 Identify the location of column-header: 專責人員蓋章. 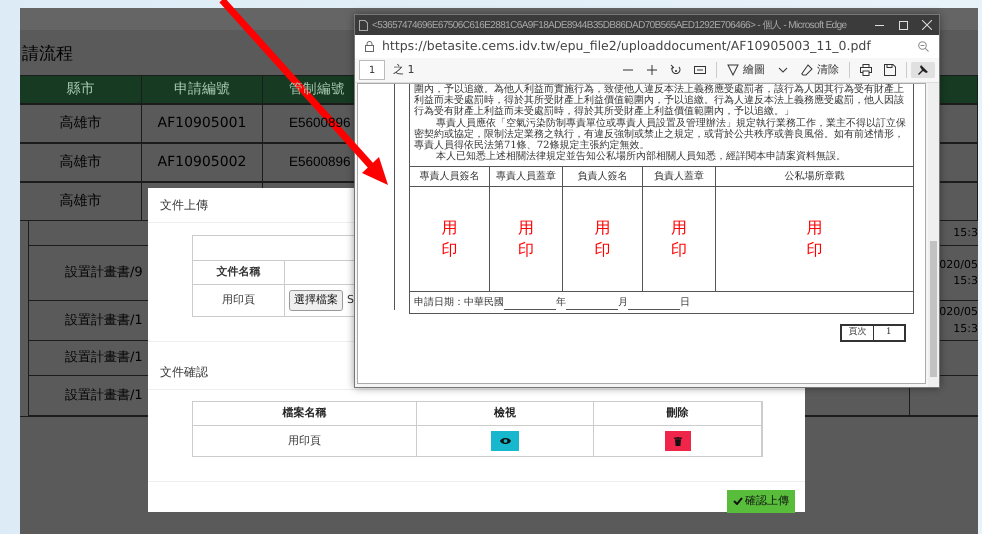
(526, 177).